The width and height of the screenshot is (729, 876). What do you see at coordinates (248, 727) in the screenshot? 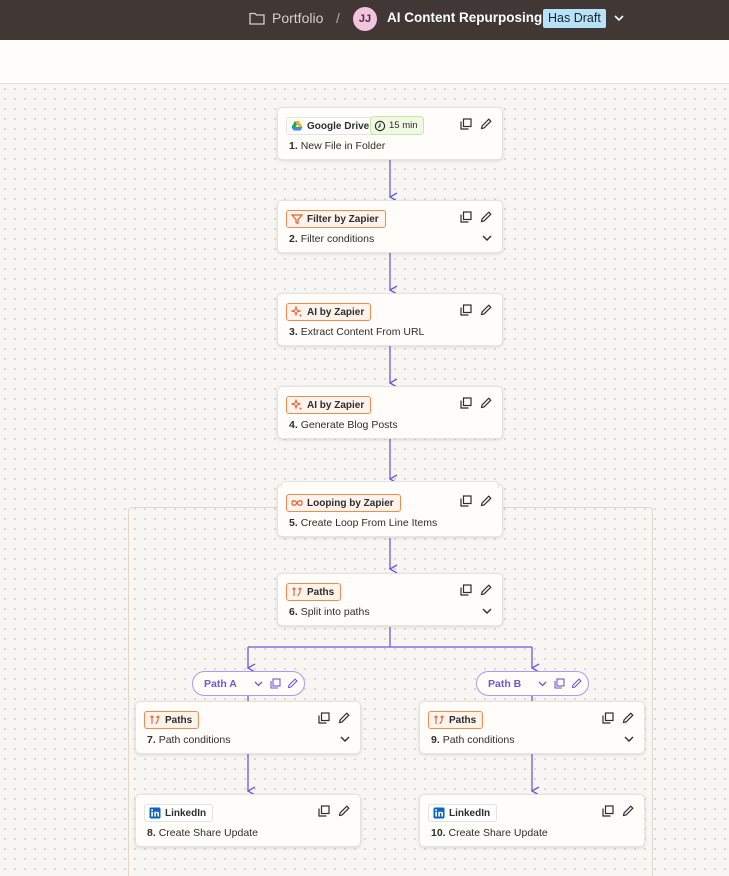
I see `step-card-7: Paths 7. Path conditions` at bounding box center [248, 727].